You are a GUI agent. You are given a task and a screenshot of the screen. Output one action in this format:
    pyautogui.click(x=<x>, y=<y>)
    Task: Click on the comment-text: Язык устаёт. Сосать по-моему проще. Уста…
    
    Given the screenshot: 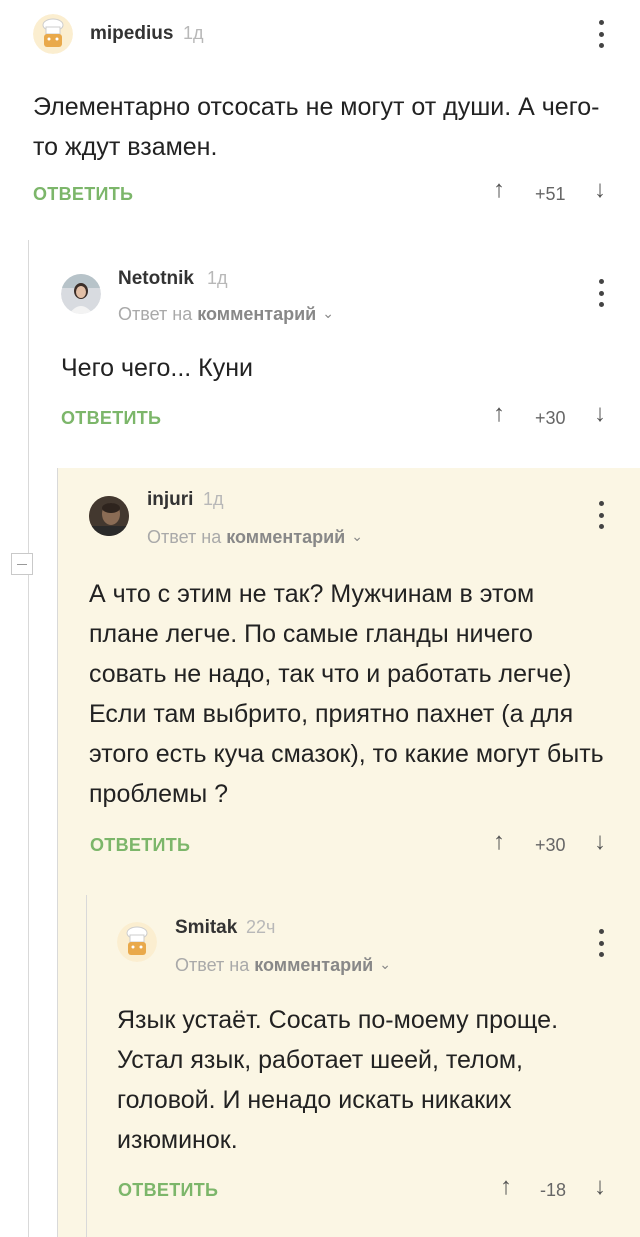 What is the action you would take?
    pyautogui.click(x=338, y=1080)
    